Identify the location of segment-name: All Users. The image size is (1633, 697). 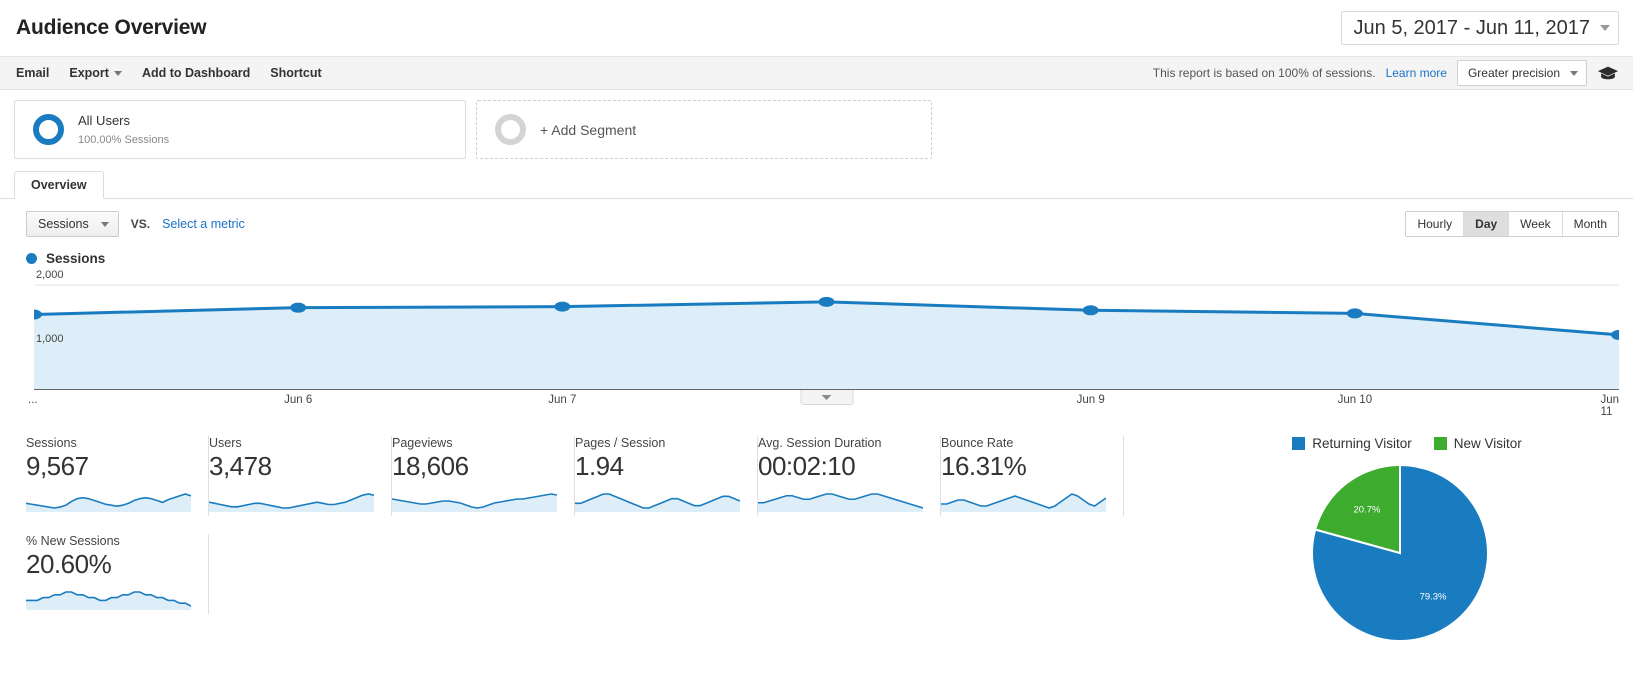
(104, 120).